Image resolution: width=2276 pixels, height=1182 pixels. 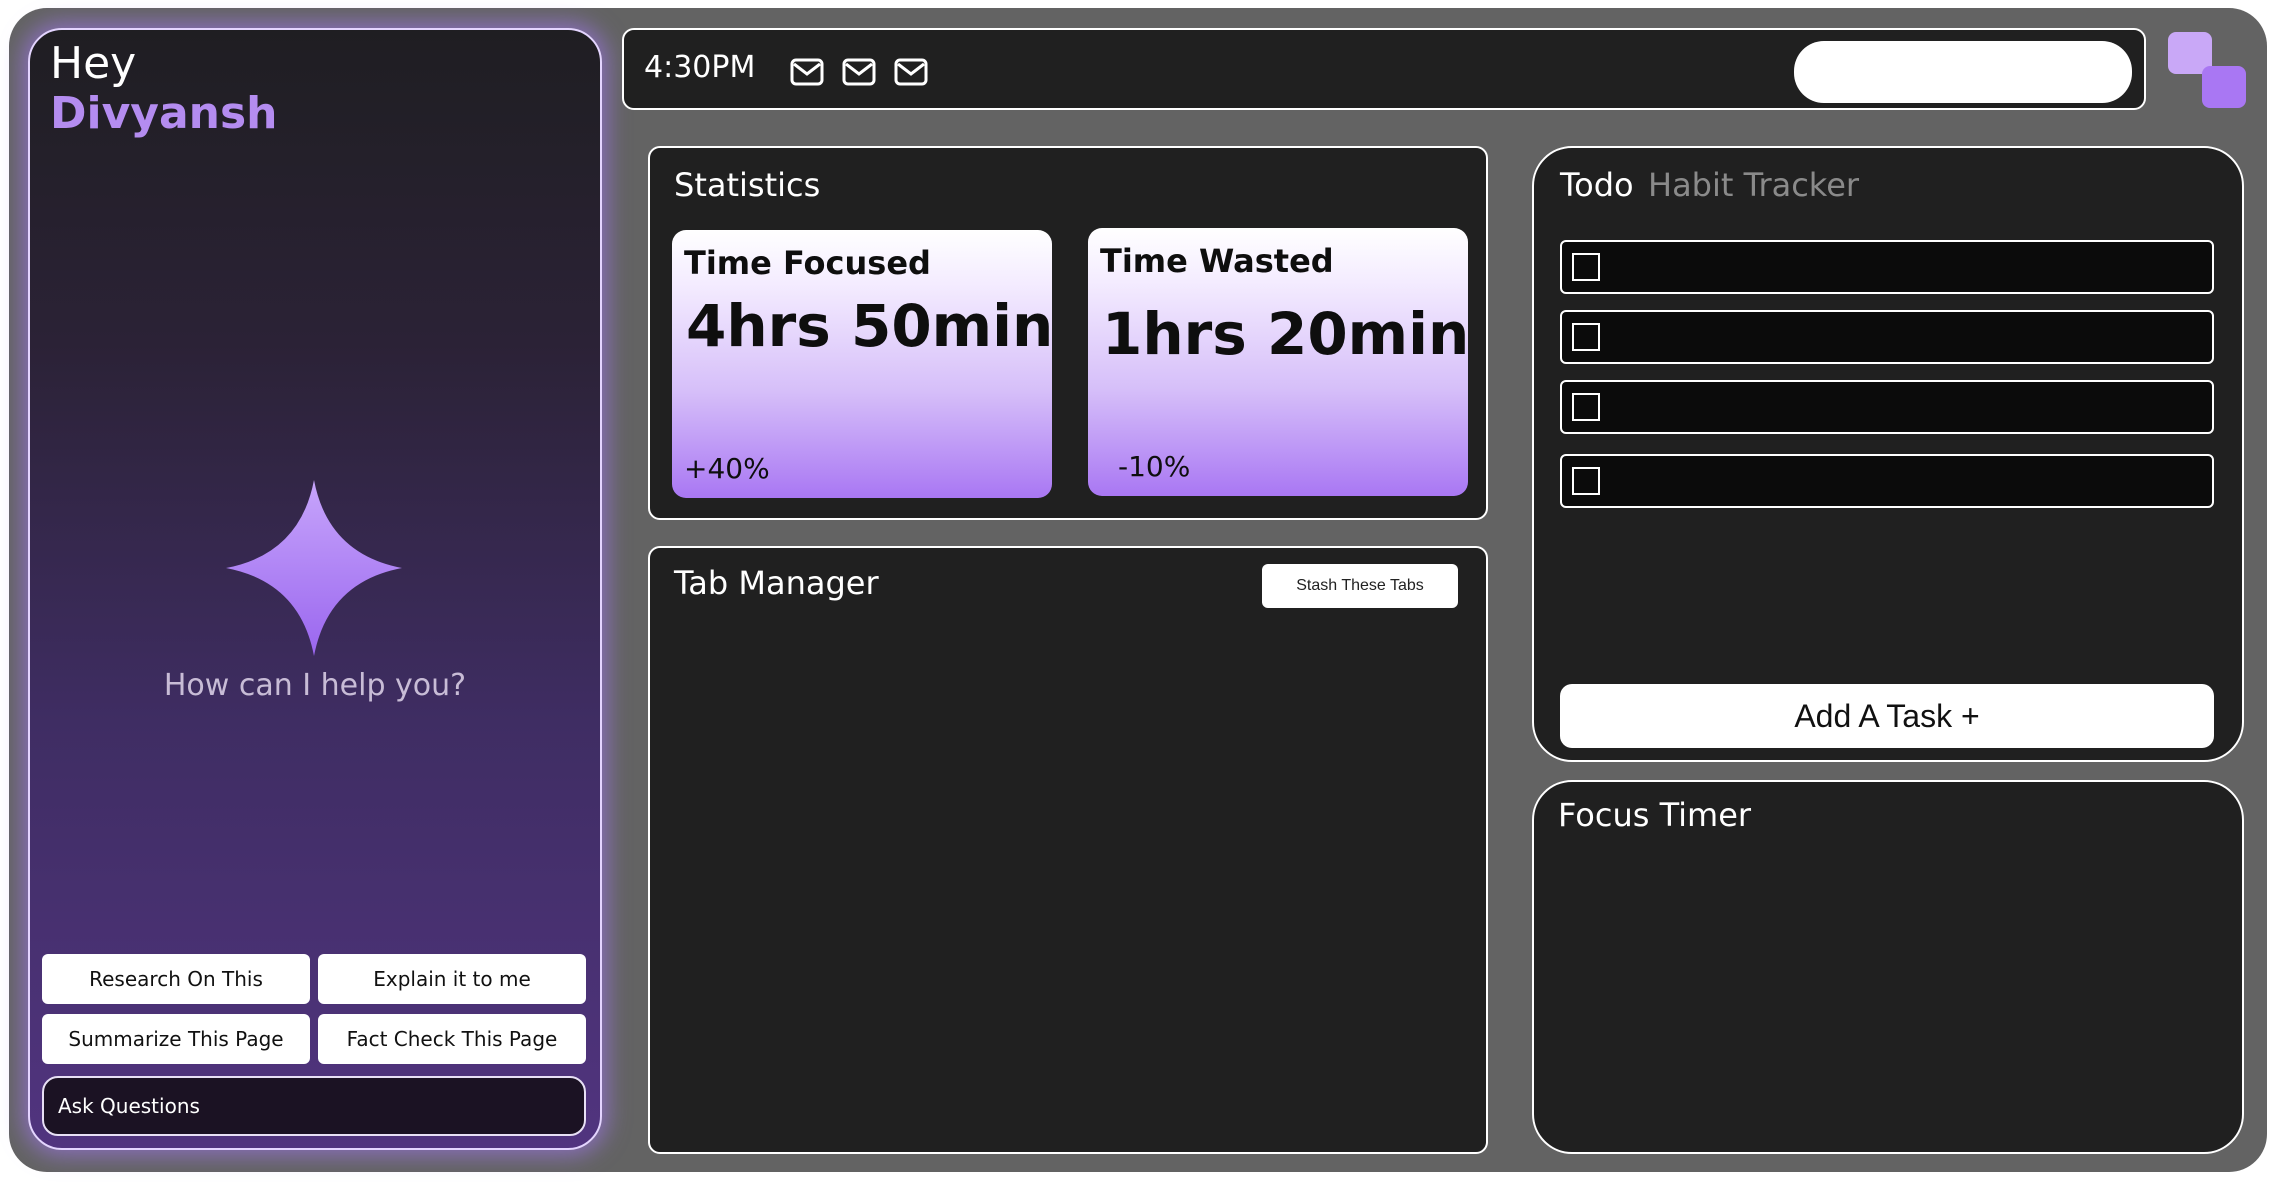 What do you see at coordinates (315, 685) in the screenshot?
I see `help-prompt: How can I help you?` at bounding box center [315, 685].